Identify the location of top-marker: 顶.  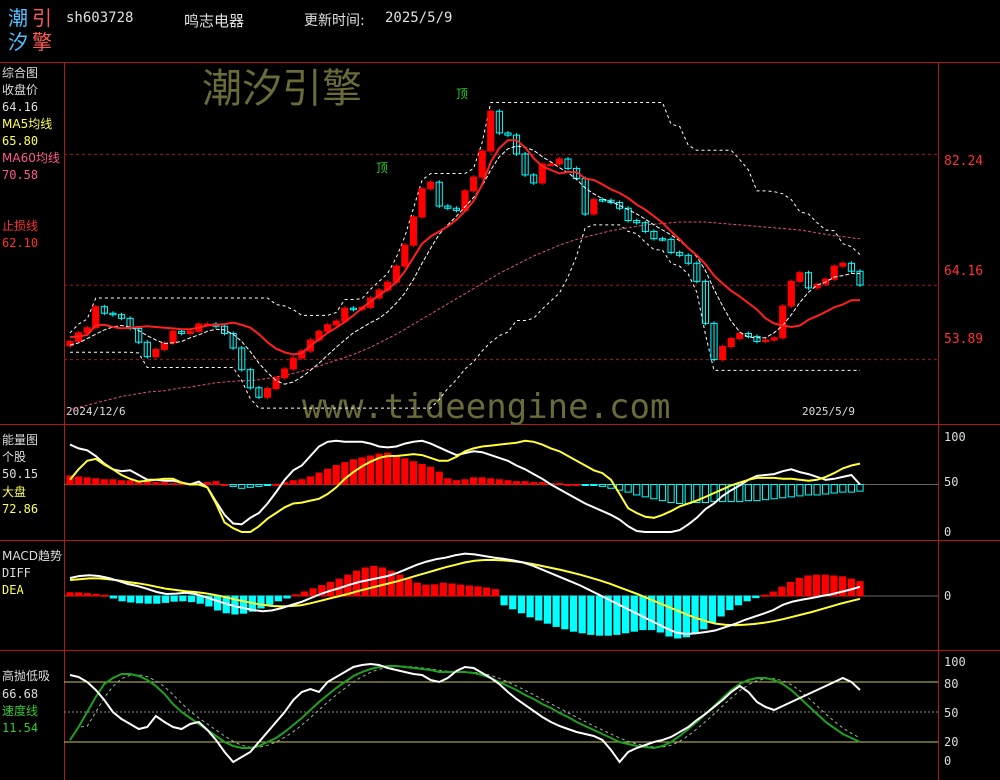
(382, 168).